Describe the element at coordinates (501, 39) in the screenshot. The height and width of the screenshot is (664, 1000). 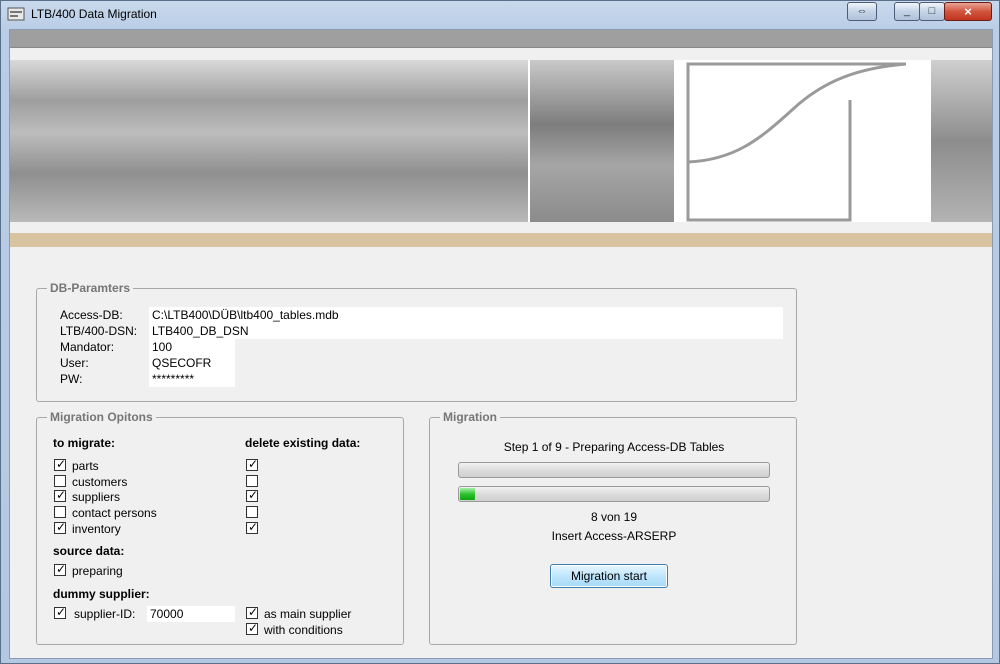
I see `banner-top-strip` at that location.